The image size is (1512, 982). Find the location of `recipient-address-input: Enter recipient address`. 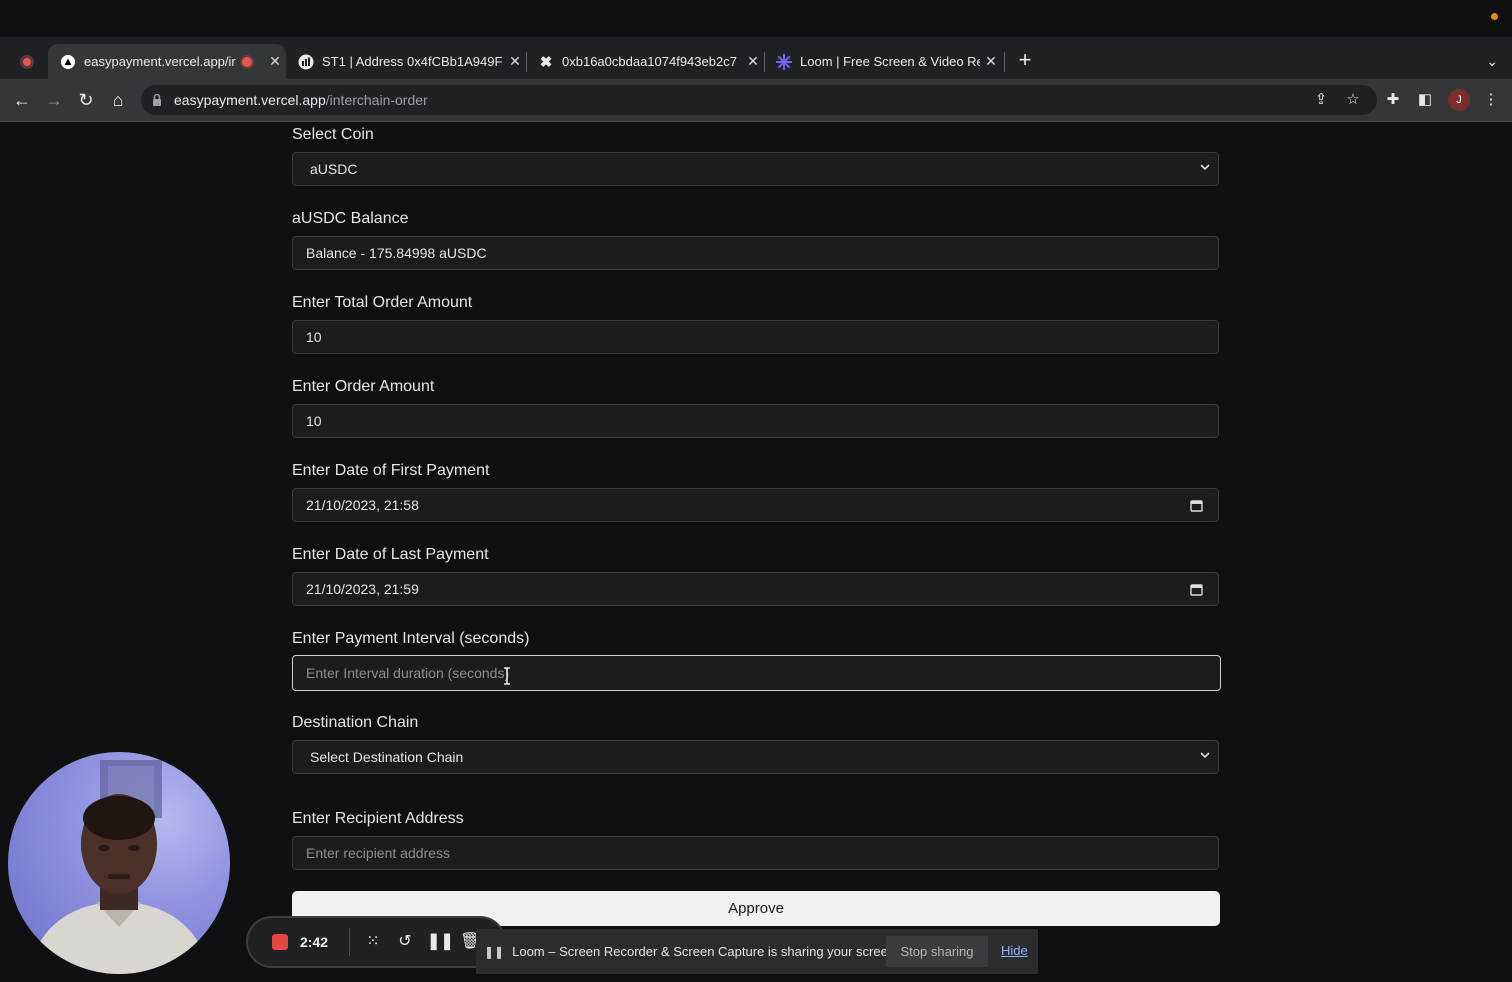

recipient-address-input: Enter recipient address is located at coordinates (755, 853).